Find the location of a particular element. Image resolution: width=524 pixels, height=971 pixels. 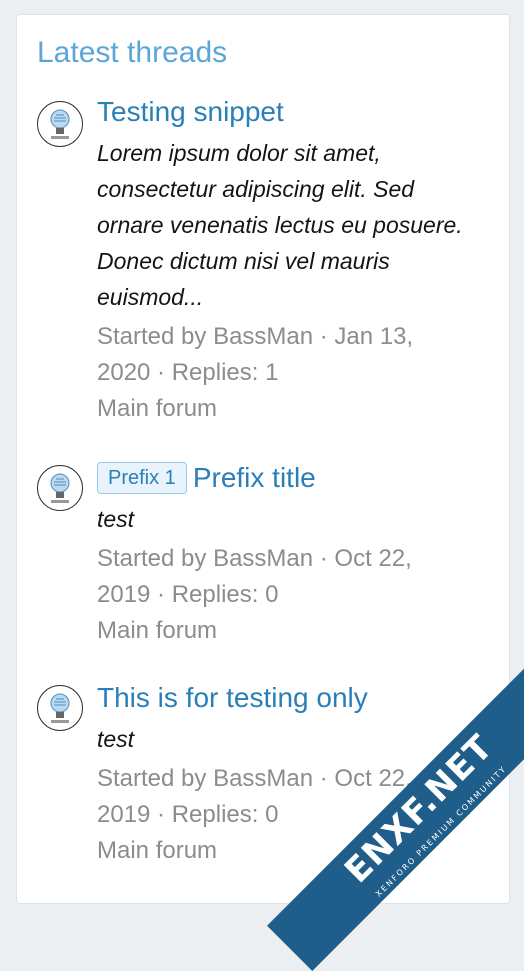

thread-meta-line2: 2019 · Replies: 0 is located at coordinates (188, 594).